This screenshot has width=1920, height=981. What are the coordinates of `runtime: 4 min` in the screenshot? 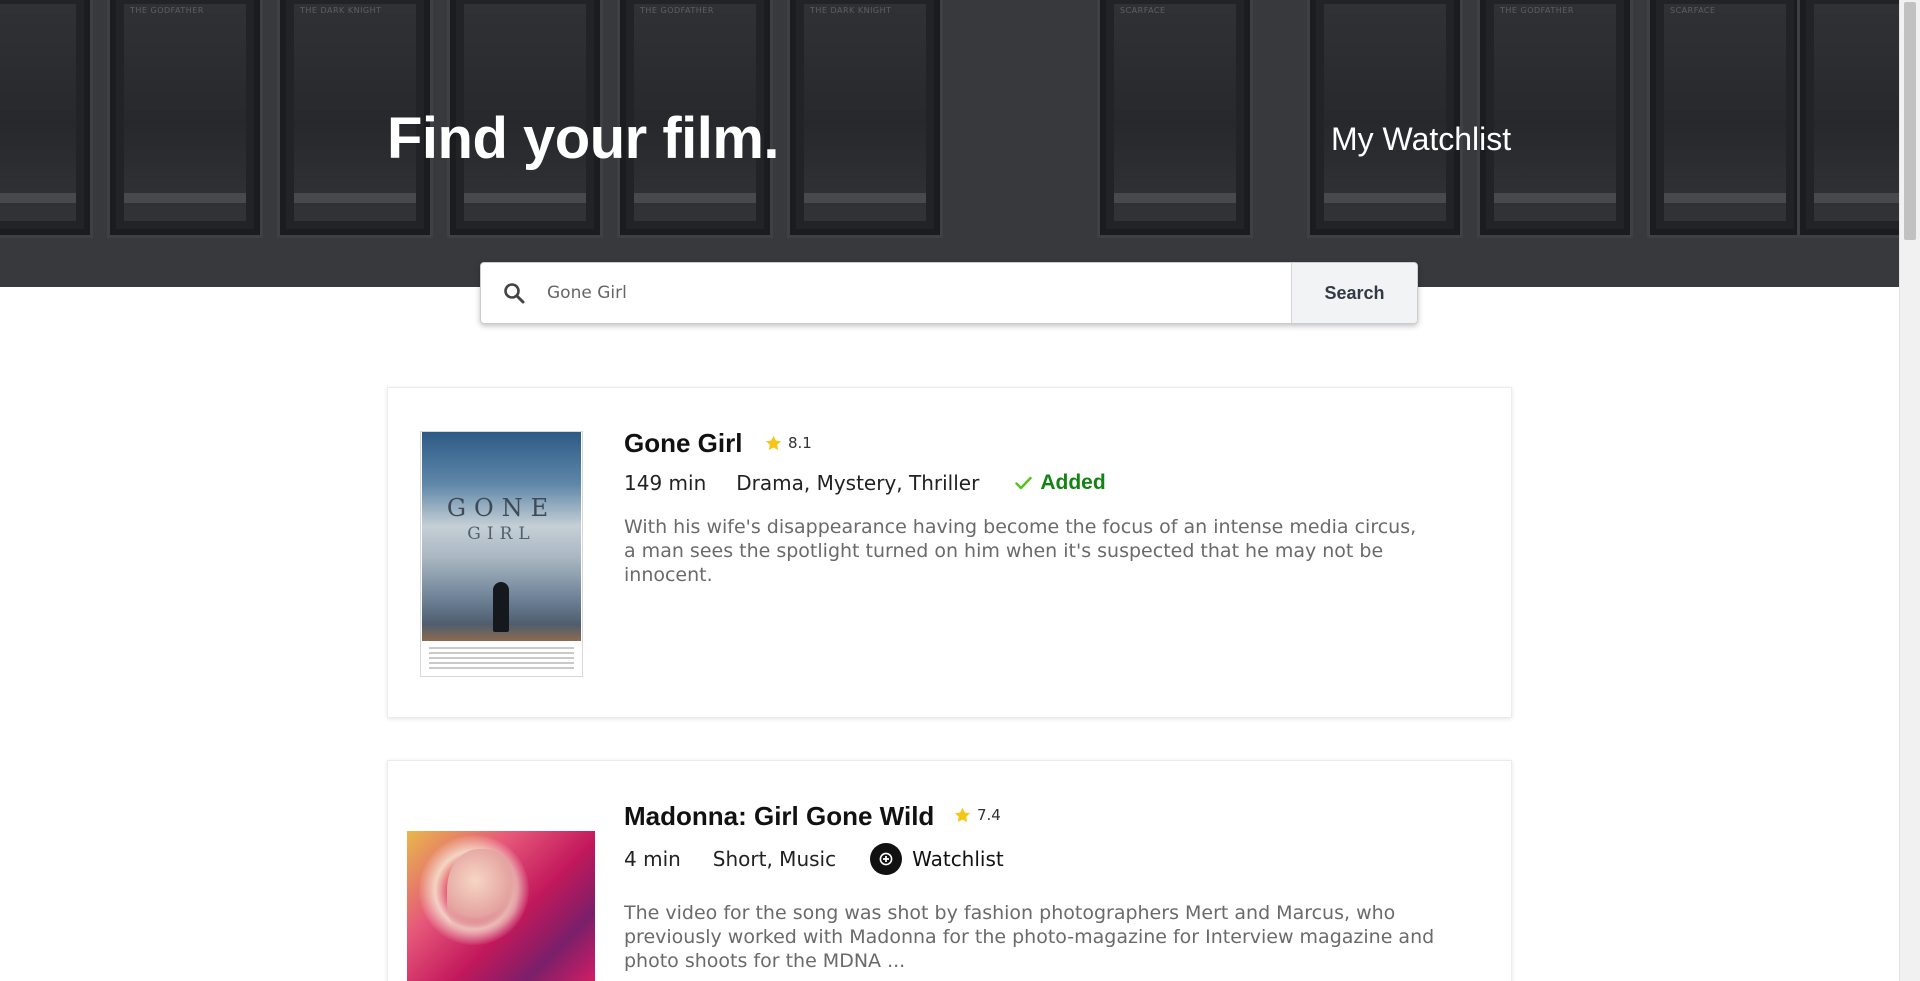 It's located at (652, 859).